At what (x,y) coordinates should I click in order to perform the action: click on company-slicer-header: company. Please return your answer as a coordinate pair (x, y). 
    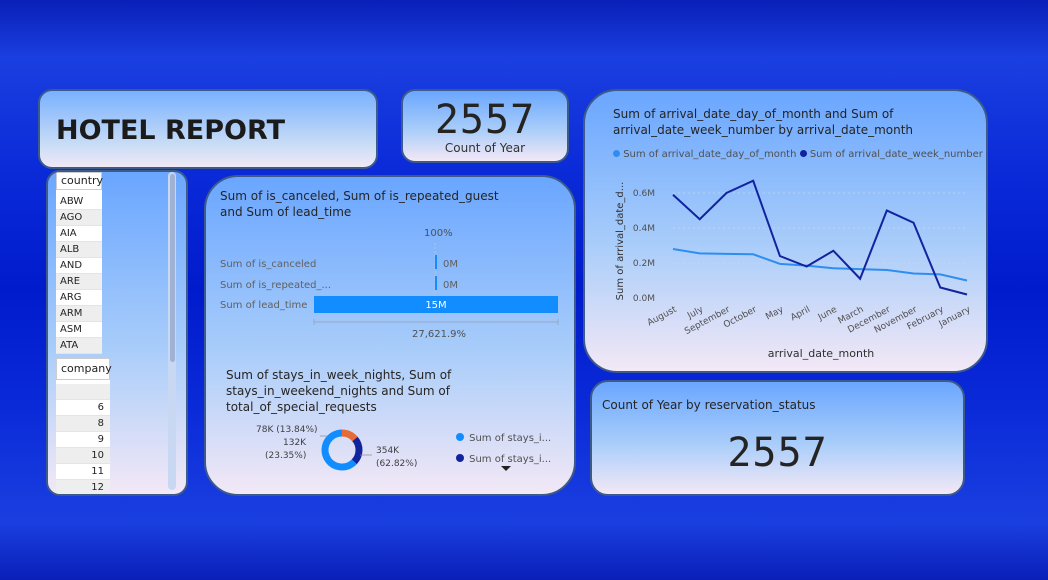
    Looking at the image, I should click on (84, 369).